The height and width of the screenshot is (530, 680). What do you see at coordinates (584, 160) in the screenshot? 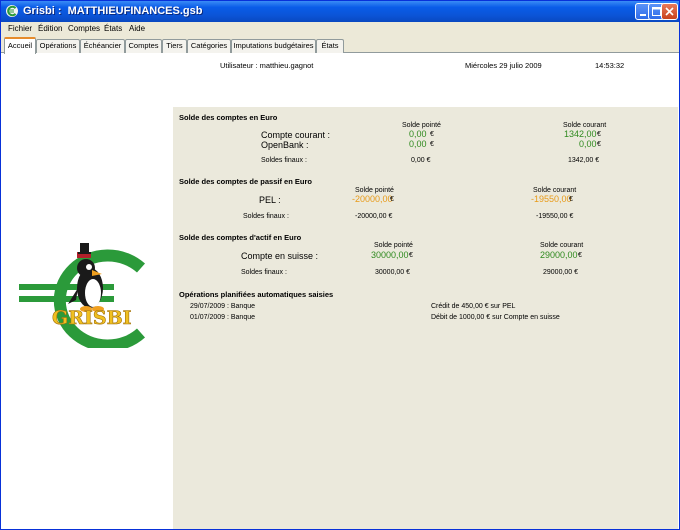
I see `totals-courant: 1342,00 €` at bounding box center [584, 160].